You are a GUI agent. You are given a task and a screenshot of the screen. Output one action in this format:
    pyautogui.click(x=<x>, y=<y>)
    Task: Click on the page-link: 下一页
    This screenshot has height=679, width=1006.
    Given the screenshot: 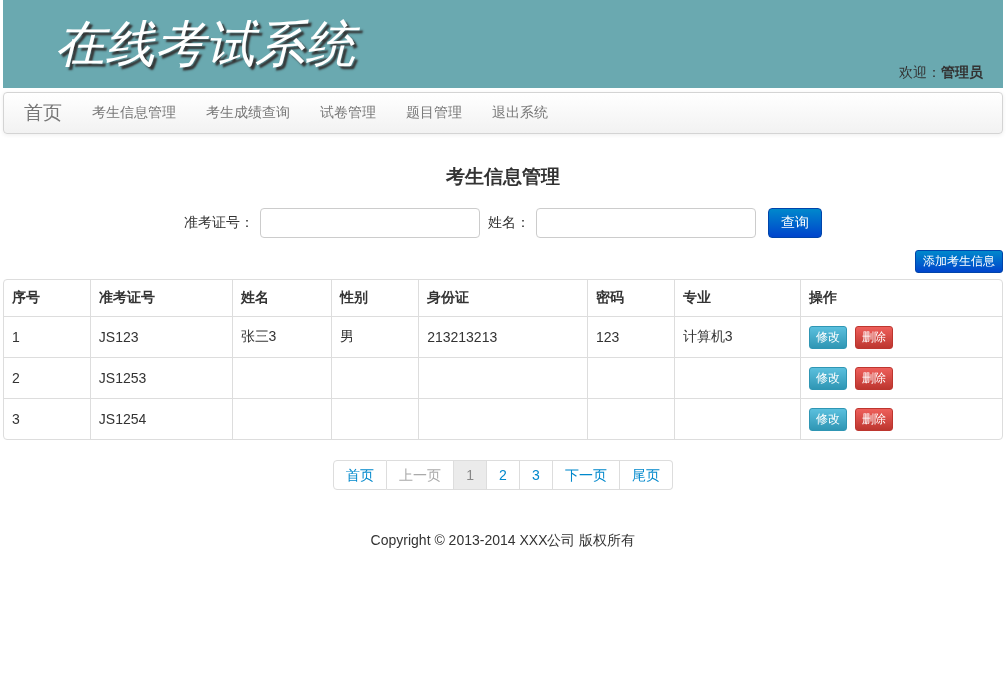 What is the action you would take?
    pyautogui.click(x=586, y=475)
    